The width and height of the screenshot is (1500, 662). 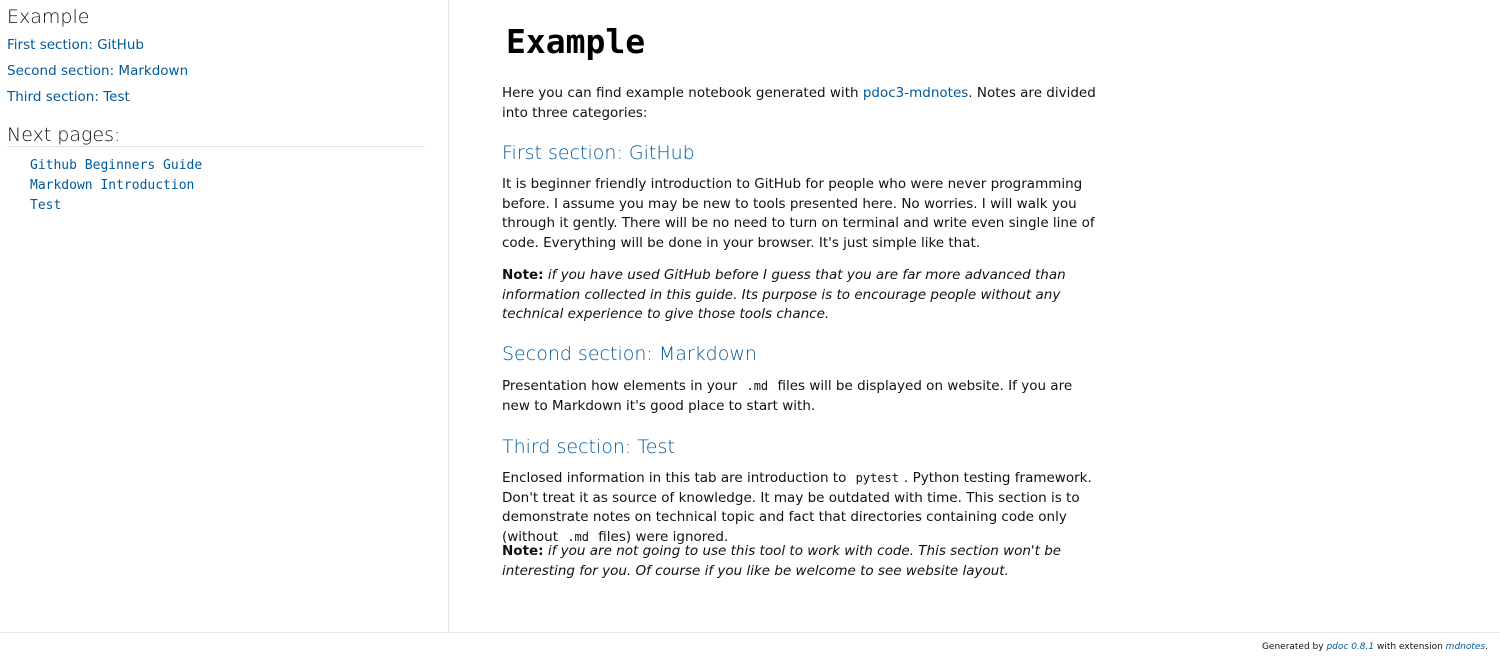 What do you see at coordinates (1465, 647) in the screenshot?
I see `mdnotes-link: mdnotes` at bounding box center [1465, 647].